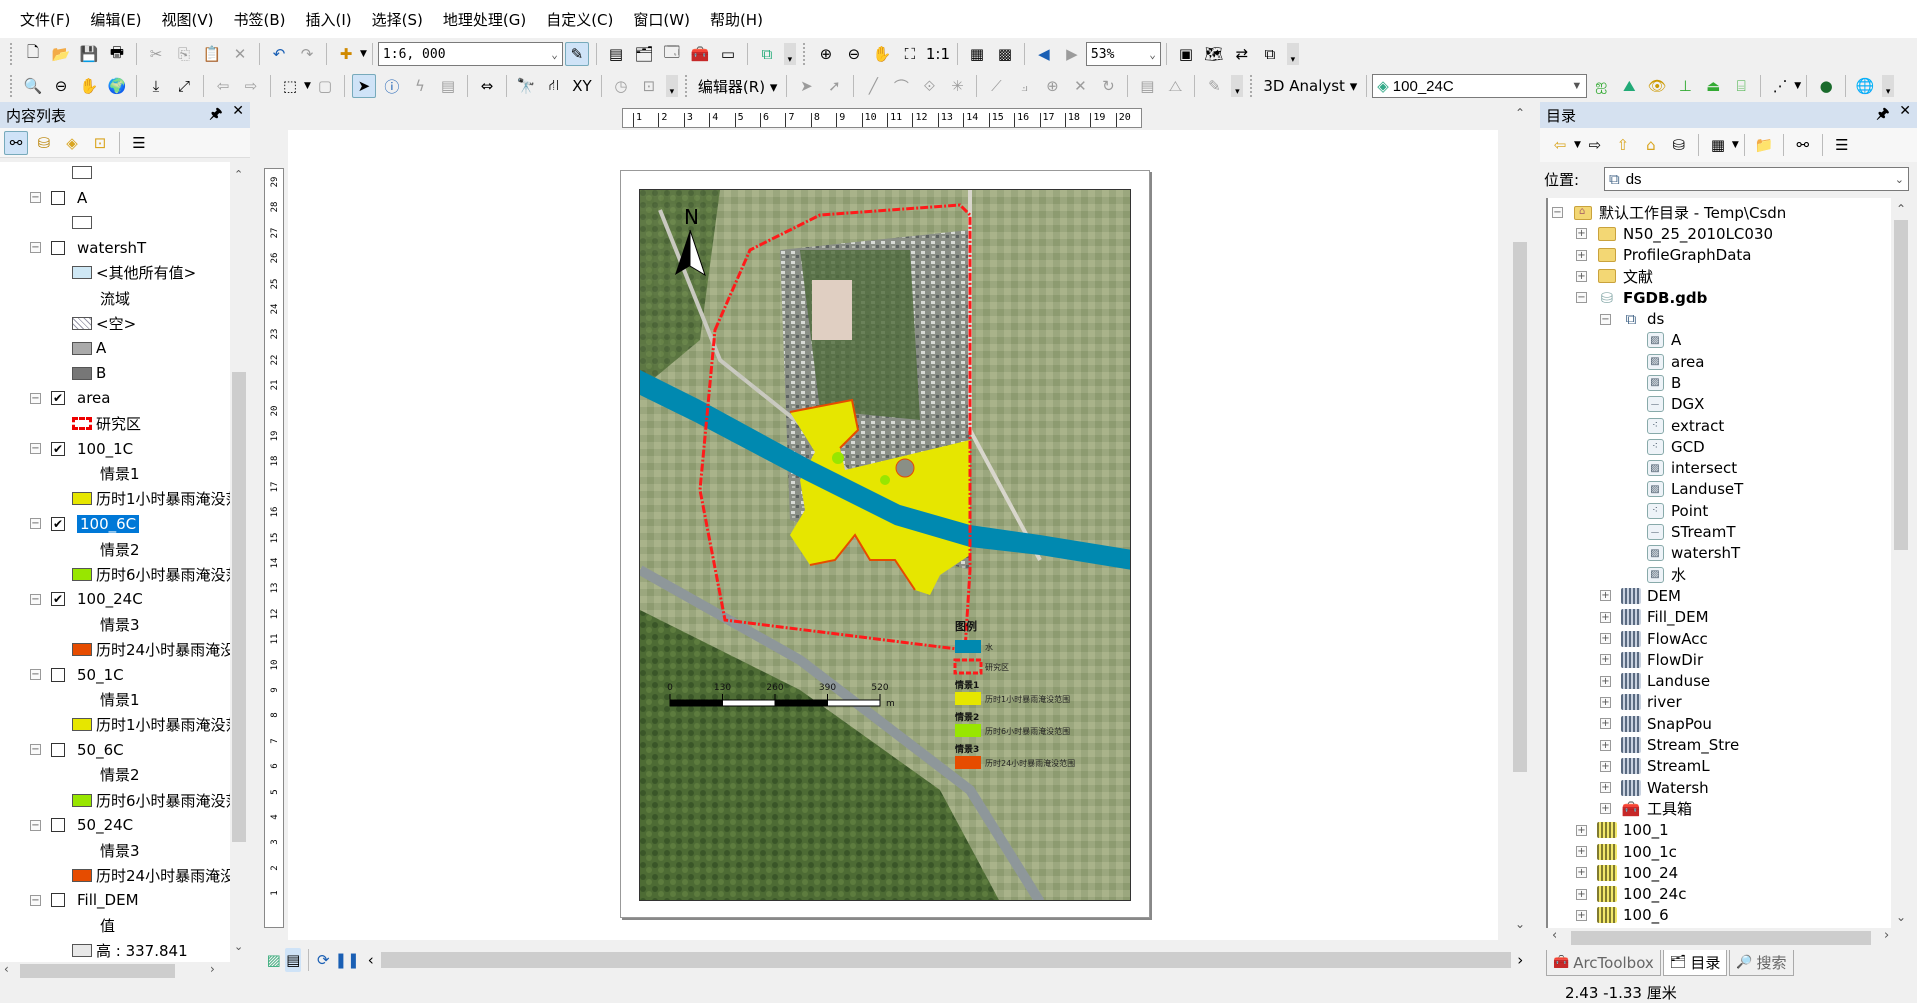  What do you see at coordinates (882, 54) in the screenshot?
I see `layout-pan-icon: ✋` at bounding box center [882, 54].